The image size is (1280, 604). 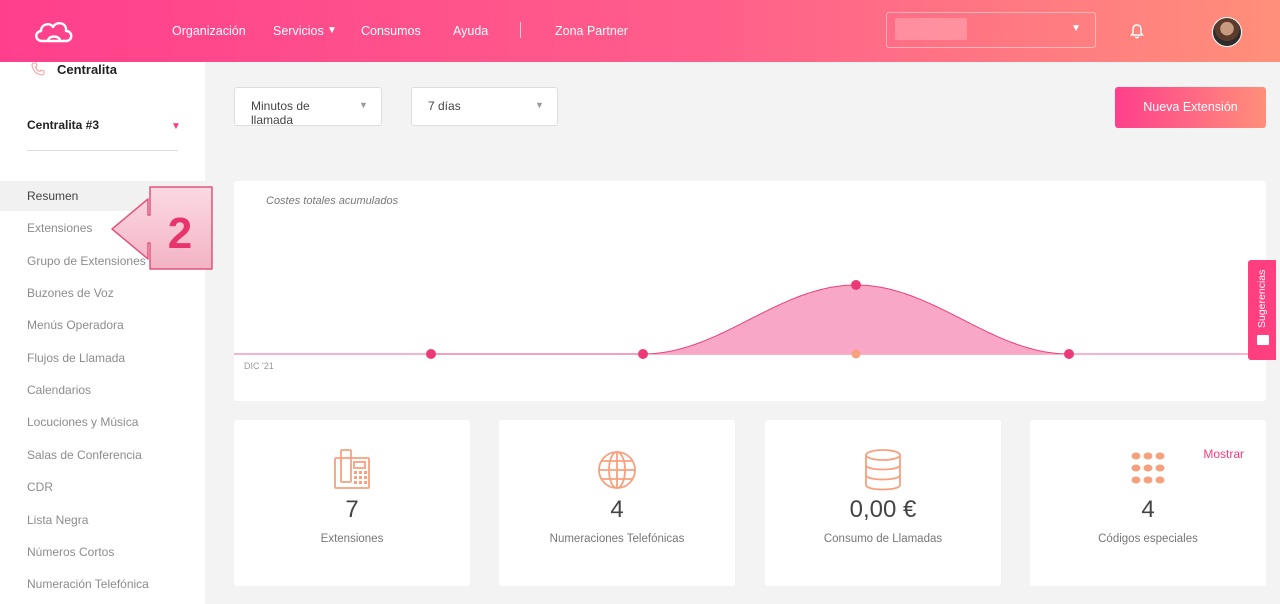 What do you see at coordinates (1223, 454) in the screenshot?
I see `show-codes-link: Mostrar` at bounding box center [1223, 454].